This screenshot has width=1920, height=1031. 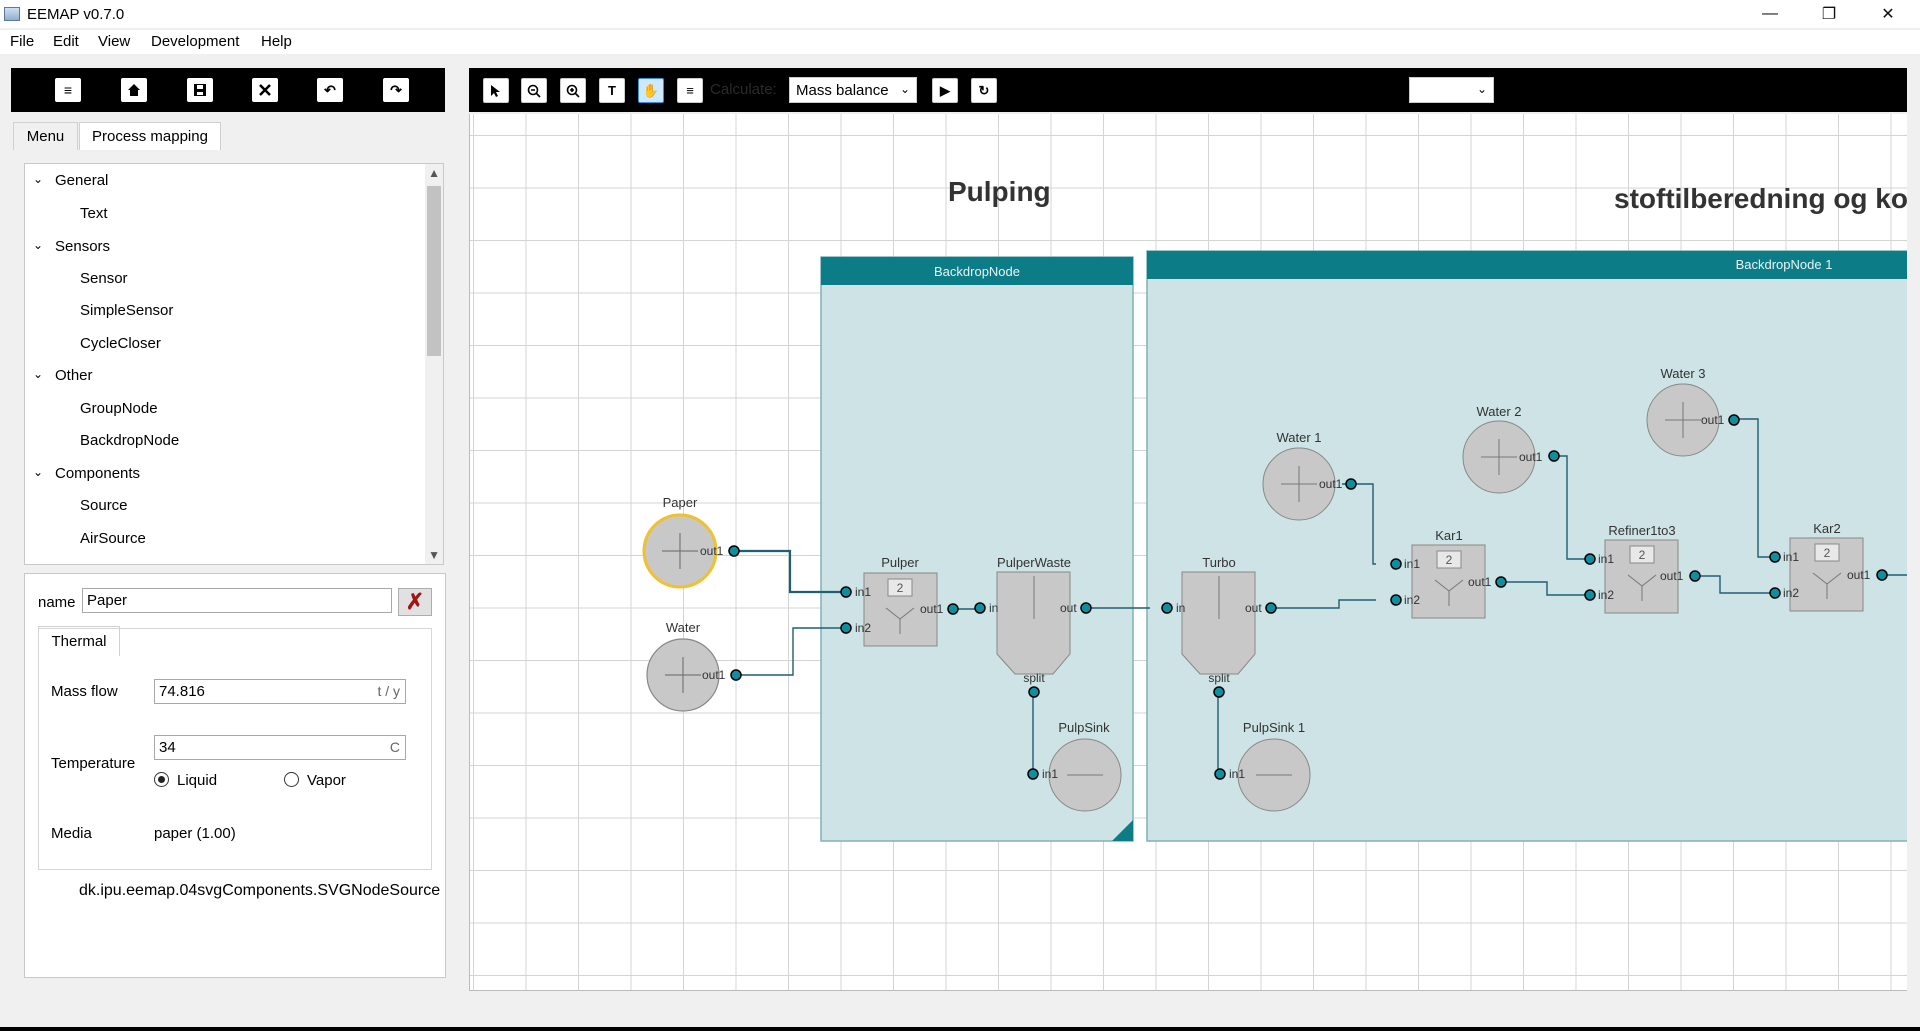 I want to click on minimize-button: —, so click(x=1770, y=14).